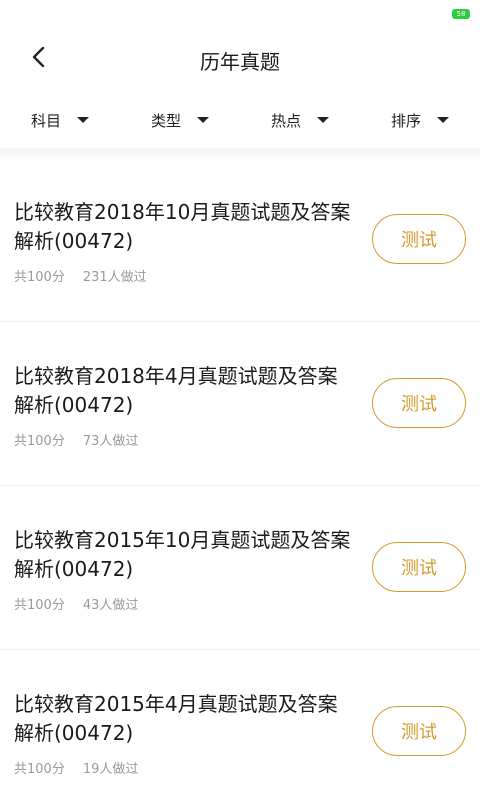  I want to click on filter-label: 热点, so click(285, 120).